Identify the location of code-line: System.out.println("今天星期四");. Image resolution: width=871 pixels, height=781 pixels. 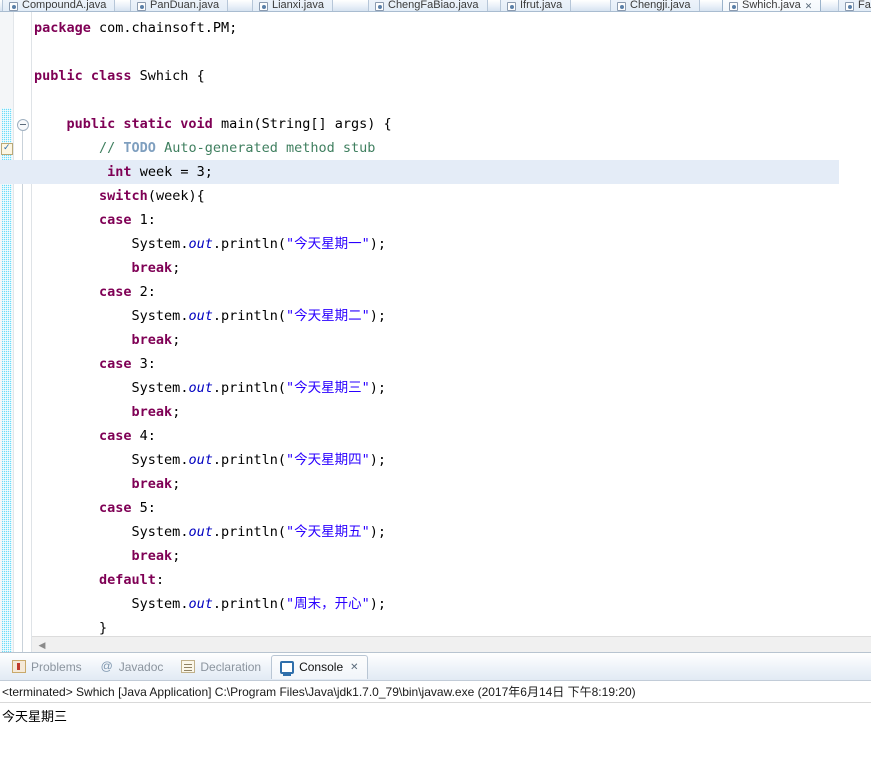
(451, 460).